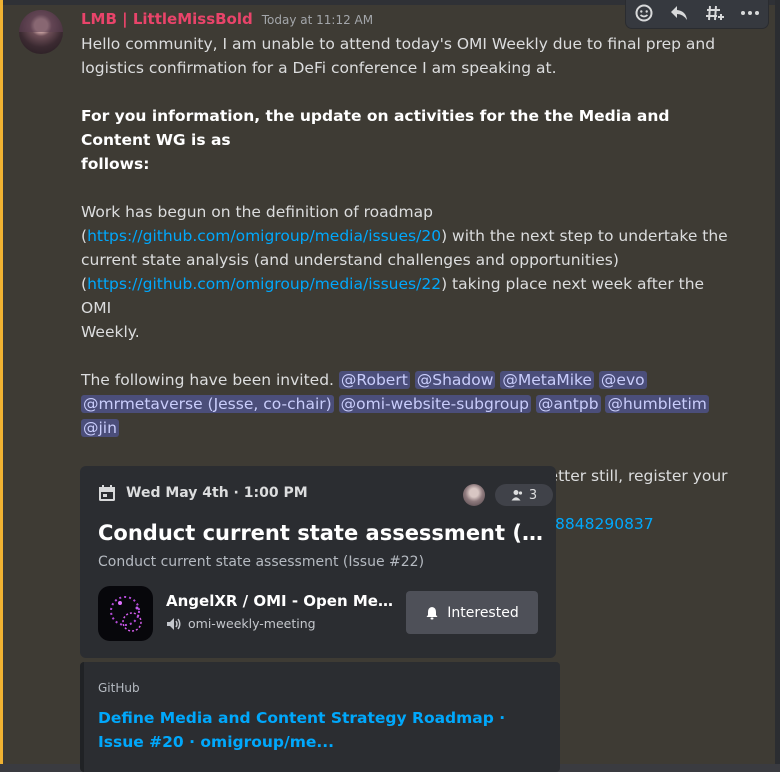 Image resolution: width=780 pixels, height=772 pixels. Describe the element at coordinates (547, 380) in the screenshot. I see `mention-metamike: @MetaMike` at that location.